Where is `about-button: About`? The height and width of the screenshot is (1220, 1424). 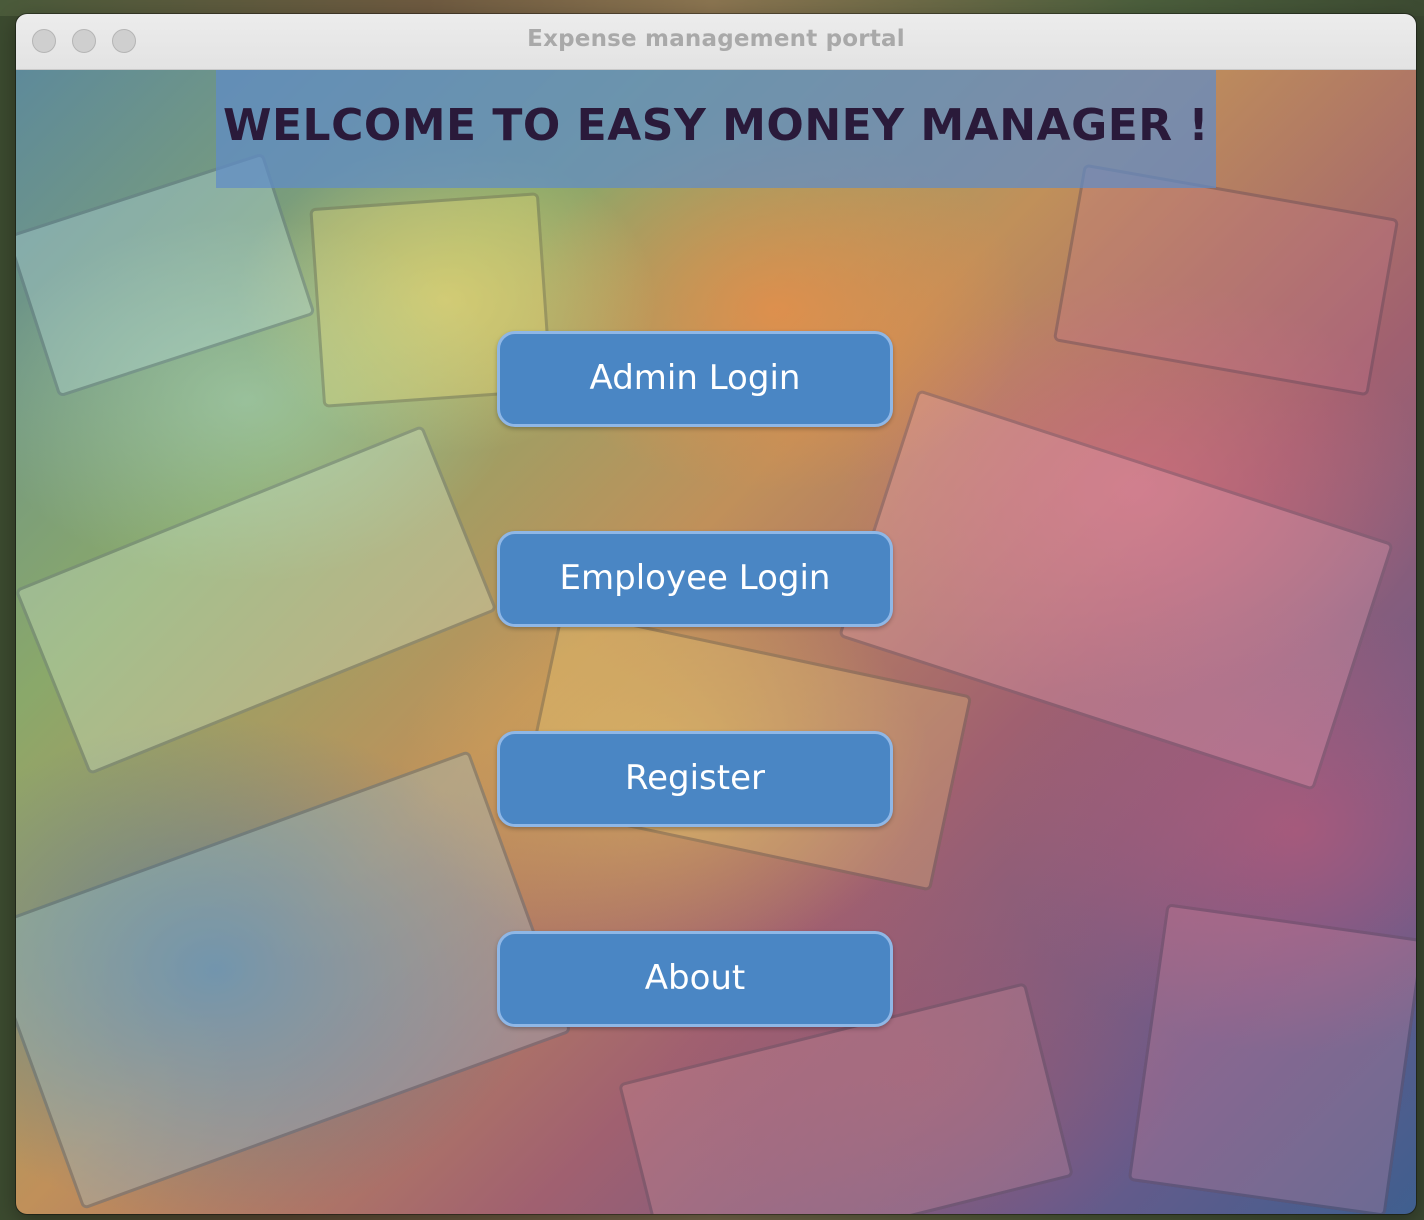 about-button: About is located at coordinates (695, 979).